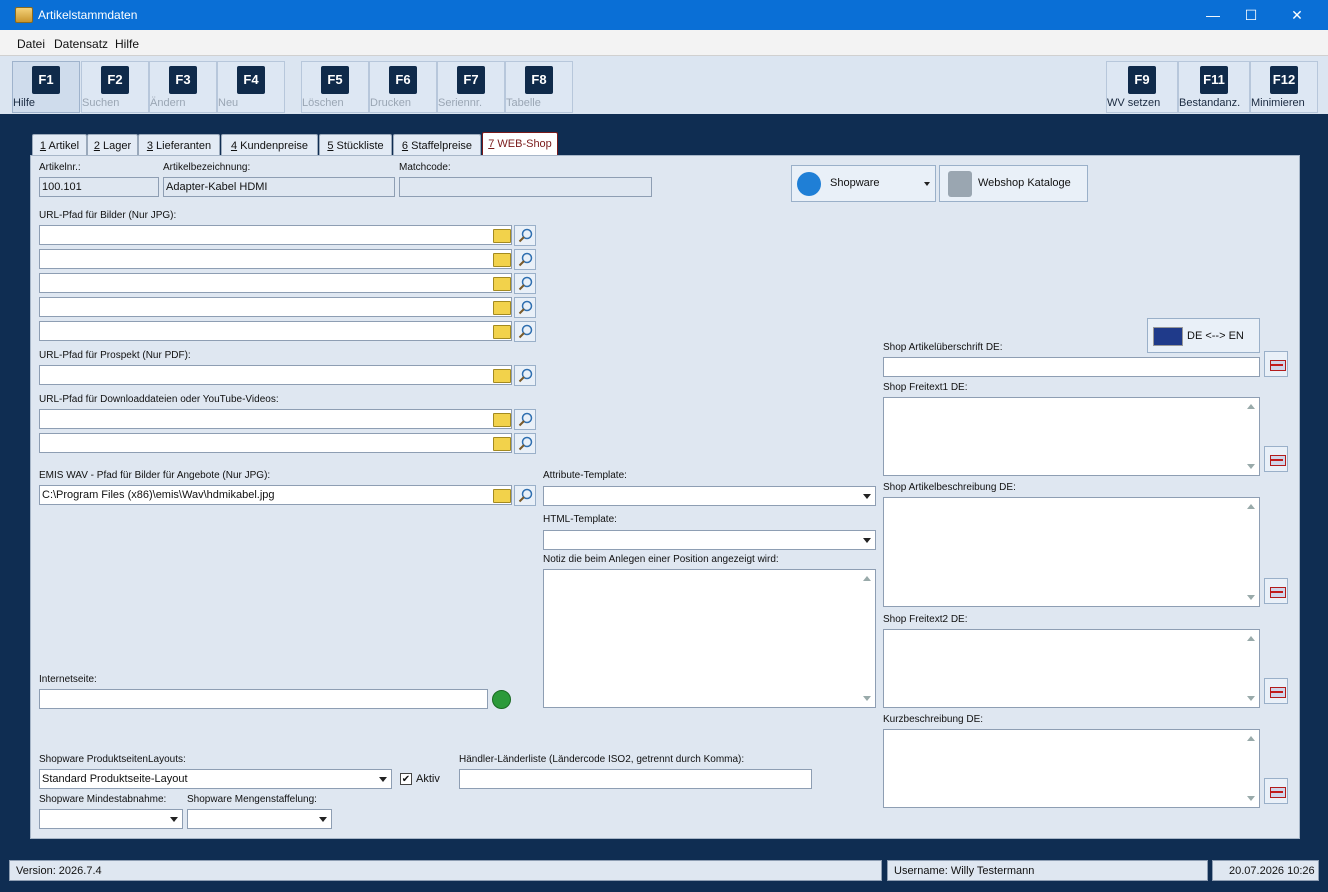 The width and height of the screenshot is (1328, 892). Describe the element at coordinates (215, 779) in the screenshot. I see `layouts-select: Standard Produktseite-Layout` at that location.